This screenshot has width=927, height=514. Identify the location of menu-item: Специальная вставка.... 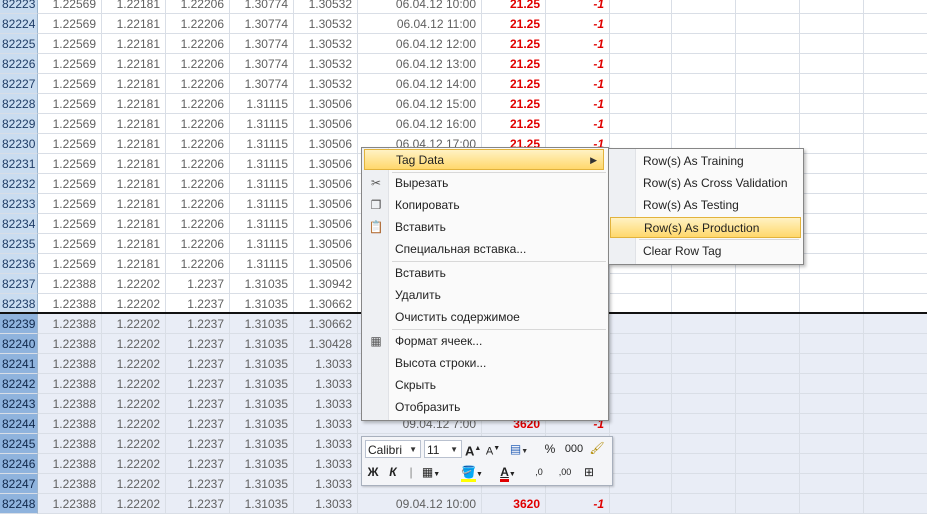
(484, 249).